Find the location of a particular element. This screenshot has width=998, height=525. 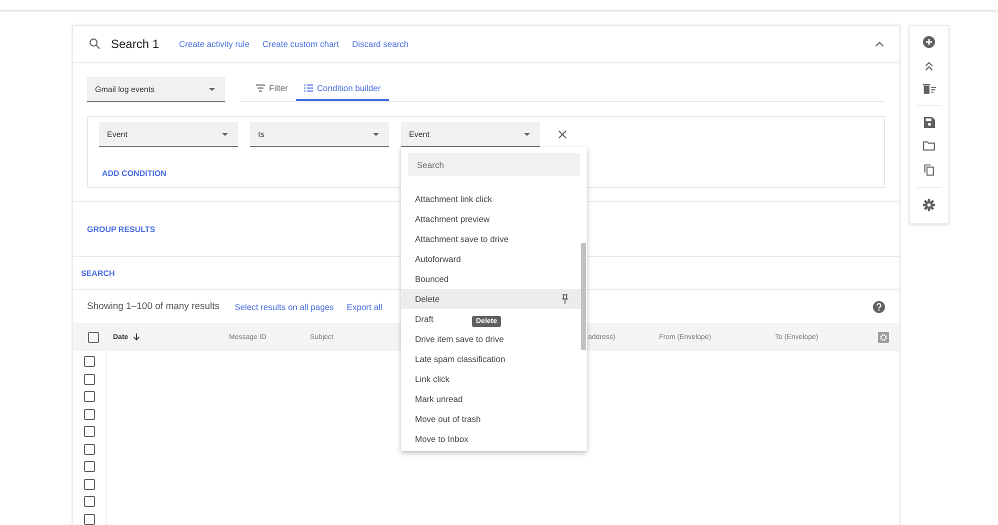

tab: Filter is located at coordinates (272, 89).